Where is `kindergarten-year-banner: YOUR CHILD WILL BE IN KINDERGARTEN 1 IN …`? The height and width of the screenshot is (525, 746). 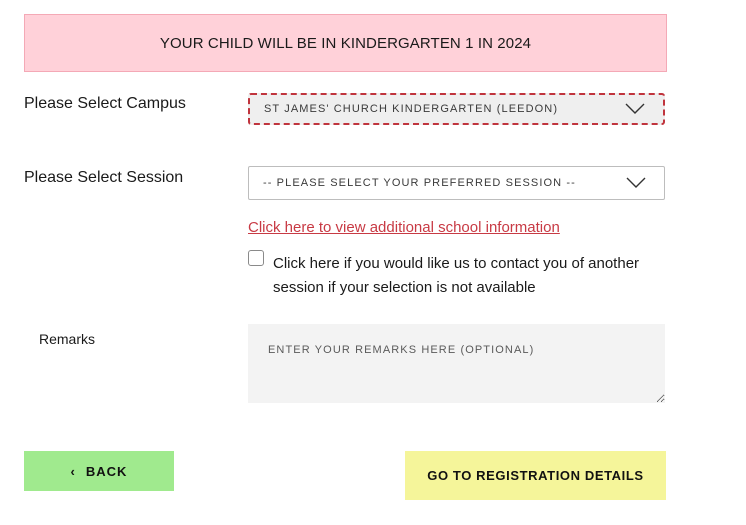 kindergarten-year-banner: YOUR CHILD WILL BE IN KINDERGARTEN 1 IN … is located at coordinates (345, 43).